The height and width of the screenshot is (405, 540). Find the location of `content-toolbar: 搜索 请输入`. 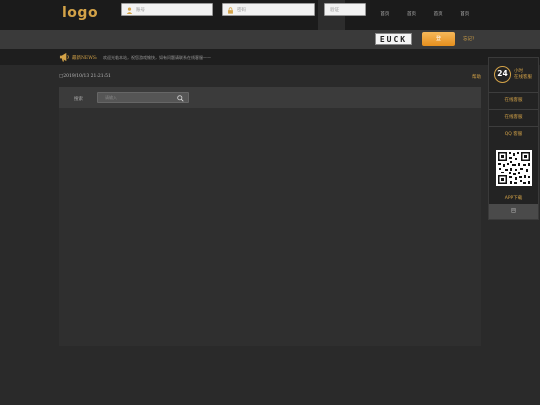

content-toolbar: 搜索 请输入 is located at coordinates (270, 97).